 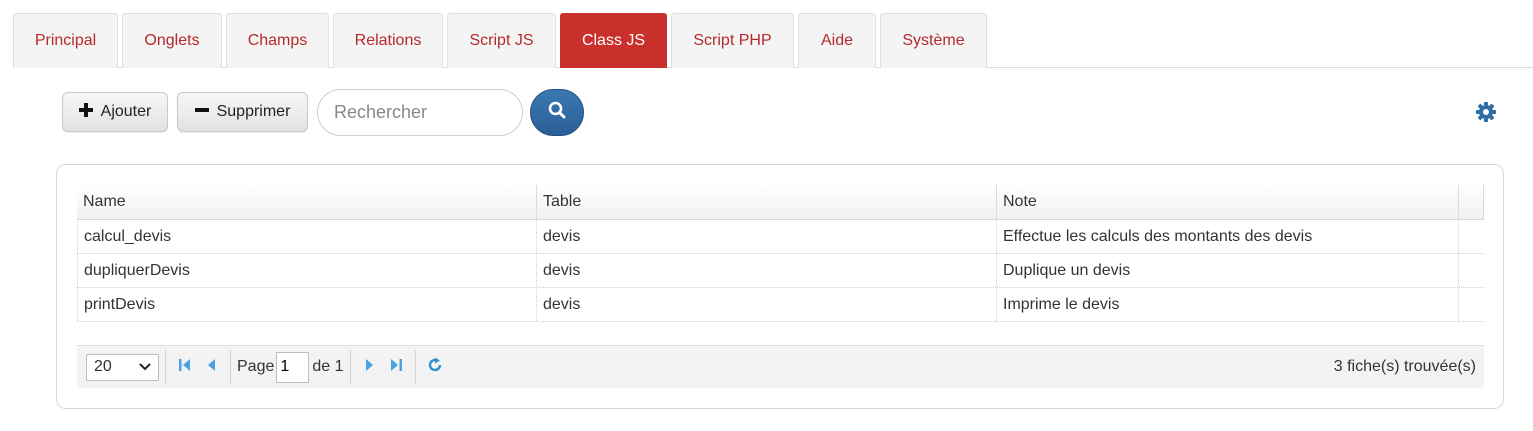 I want to click on page-size-select: 20, so click(x=122, y=367).